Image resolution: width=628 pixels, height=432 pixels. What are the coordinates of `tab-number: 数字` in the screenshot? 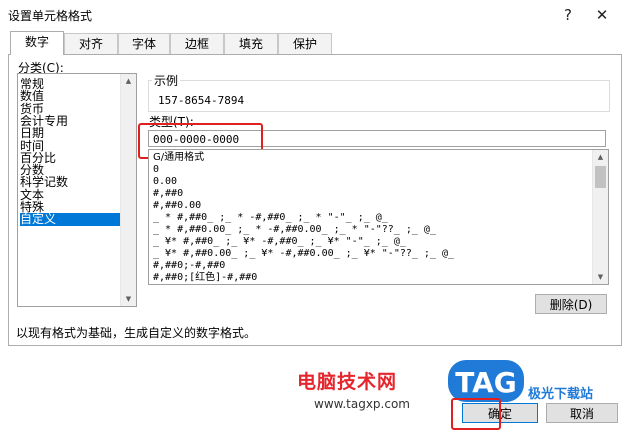 It's located at (37, 43).